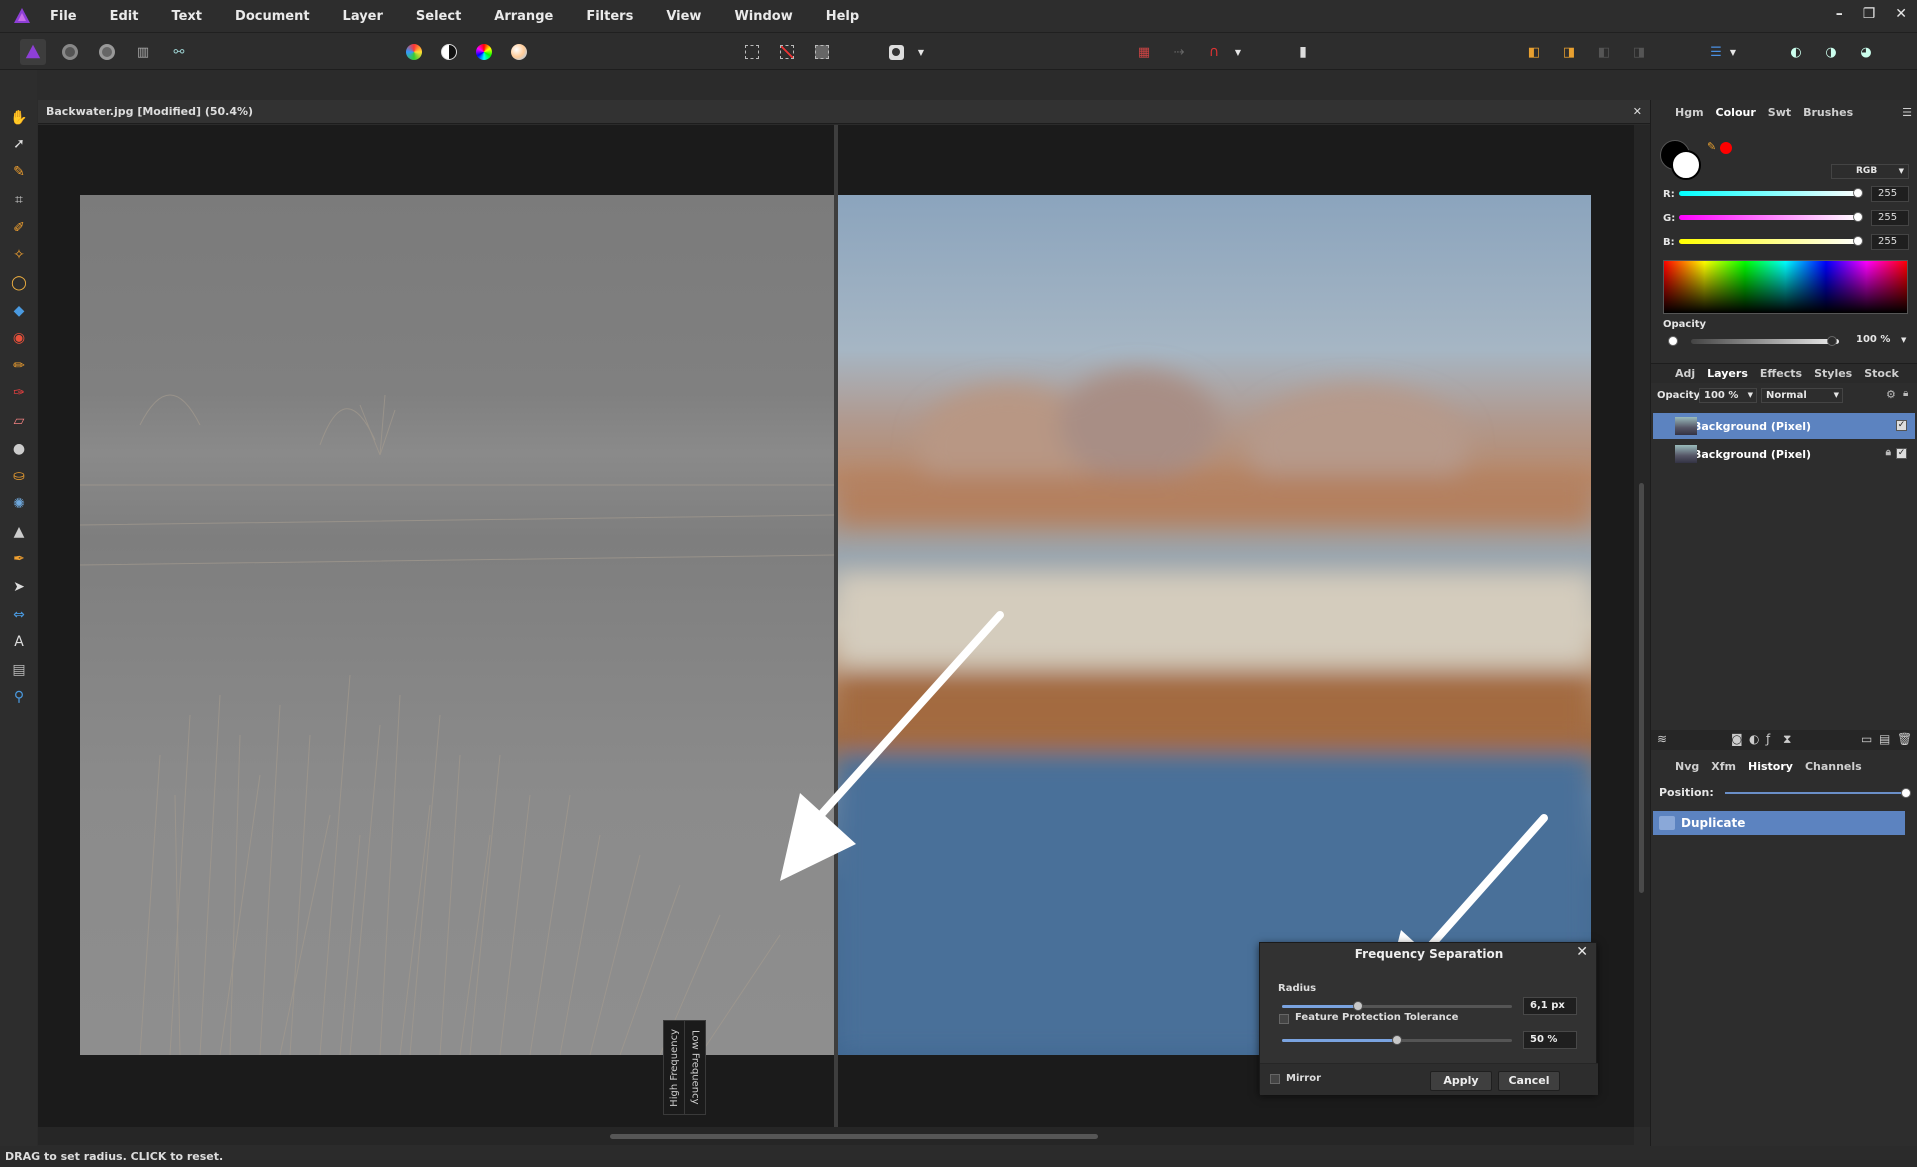  Describe the element at coordinates (124, 16) in the screenshot. I see `menu-edit: Edit` at that location.